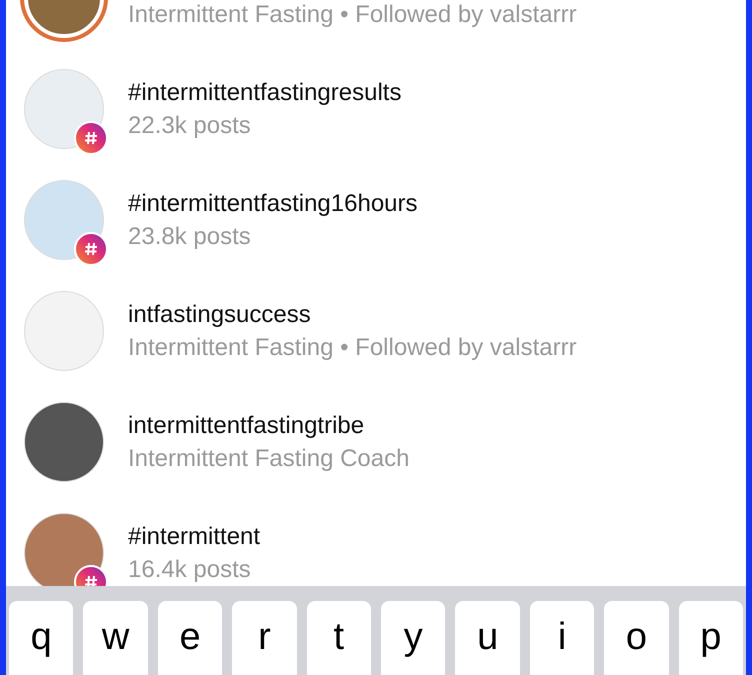 This screenshot has height=675, width=752. Describe the element at coordinates (115, 638) in the screenshot. I see `keyboard-key: w` at that location.